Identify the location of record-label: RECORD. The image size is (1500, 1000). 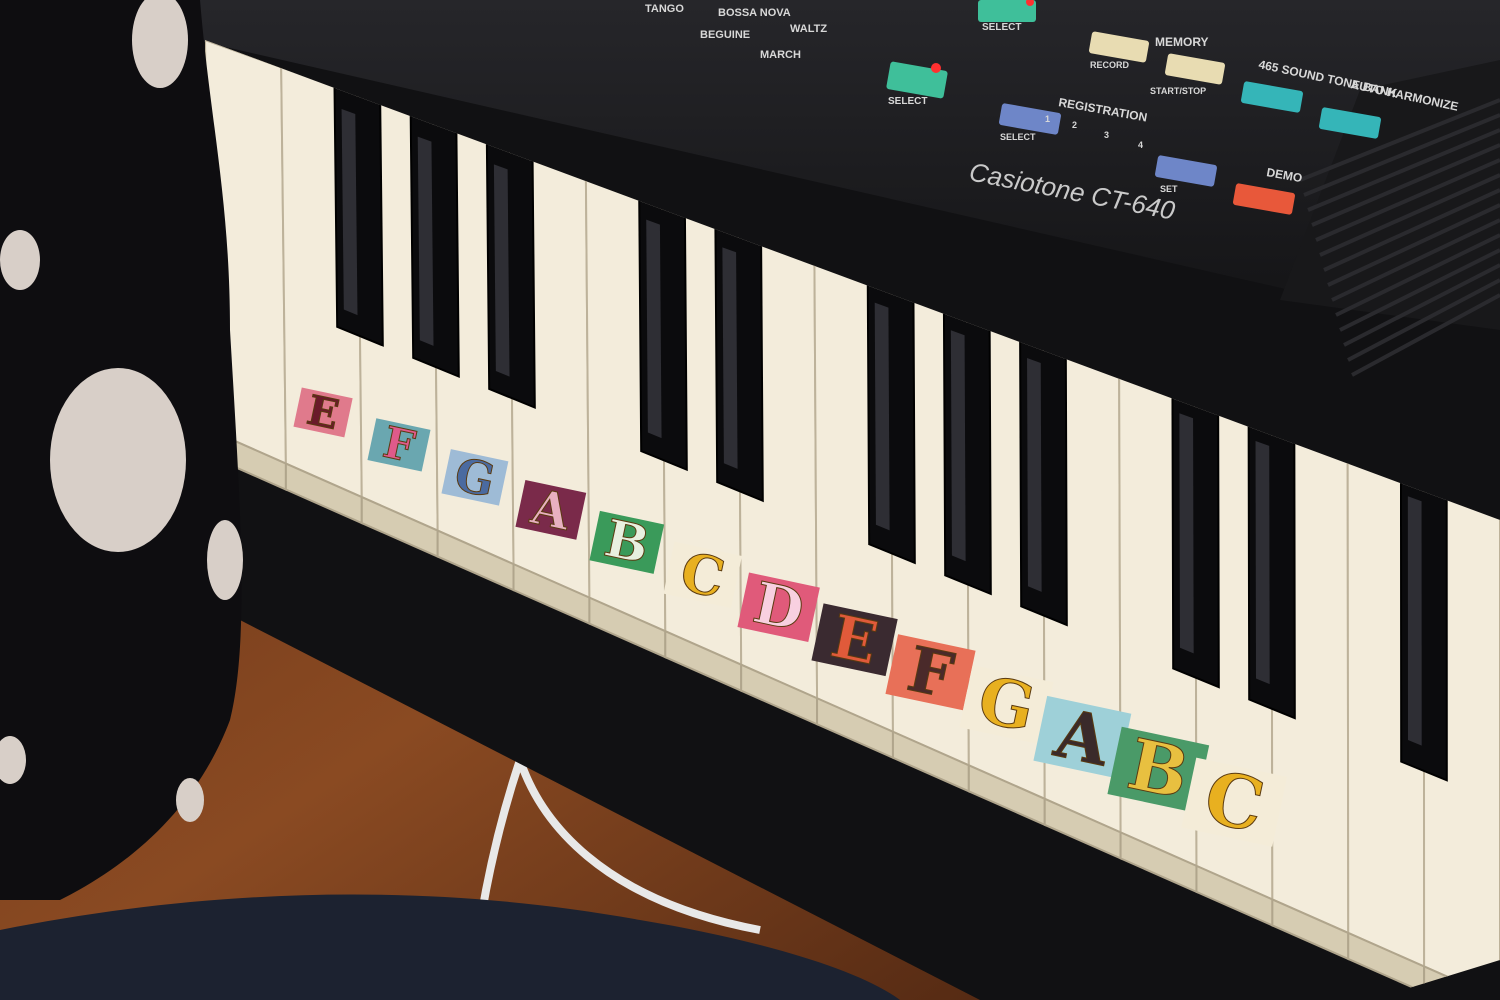
(1110, 65).